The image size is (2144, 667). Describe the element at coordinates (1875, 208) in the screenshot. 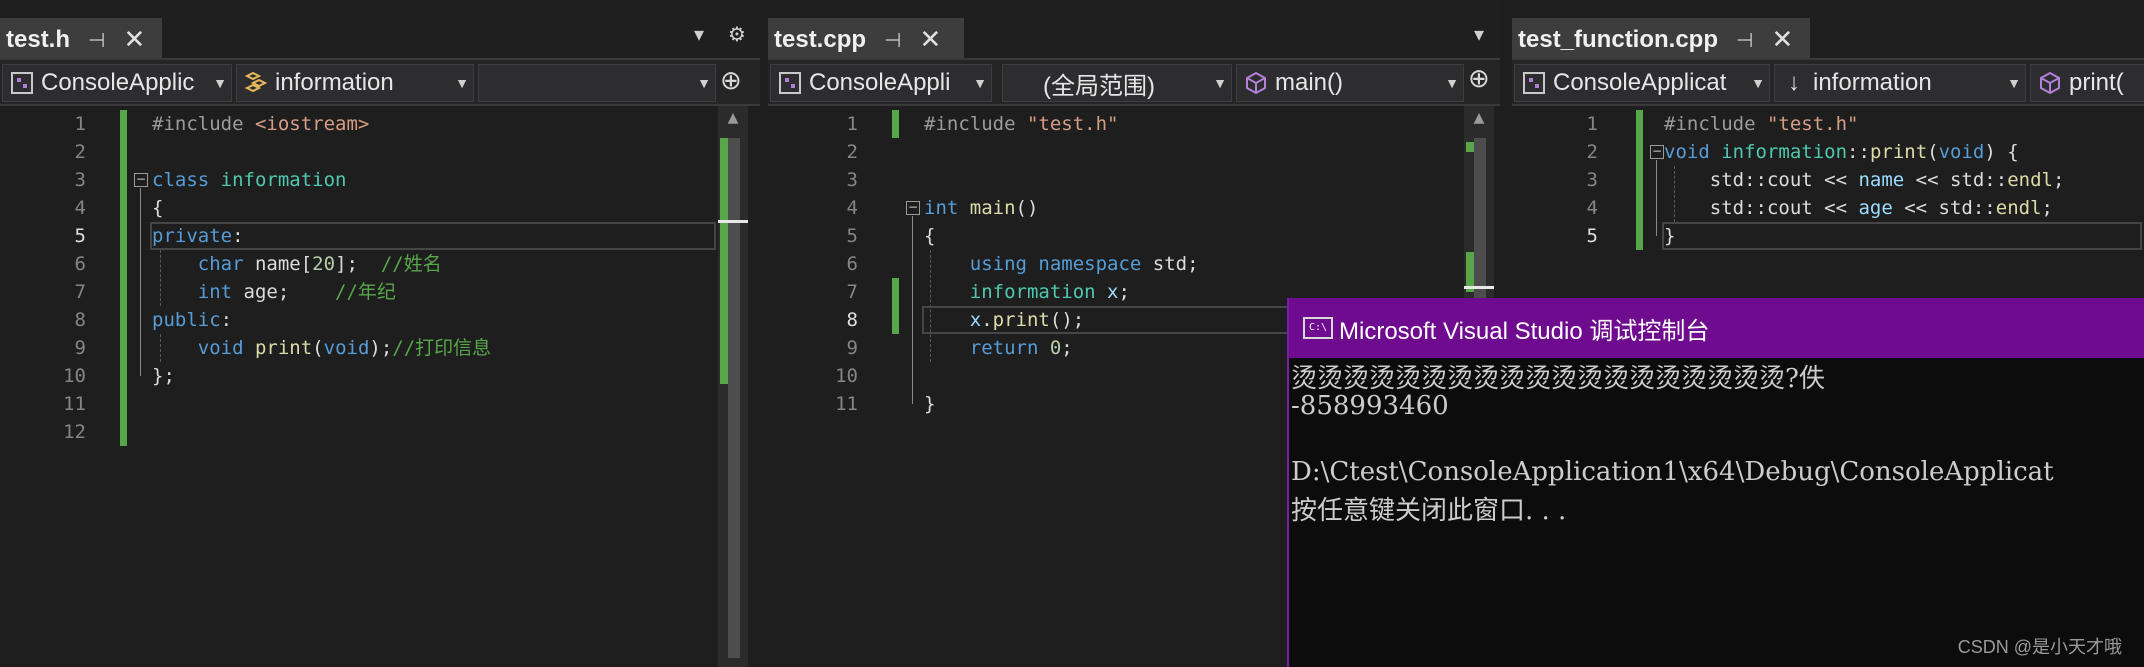

I see `code-token: age` at that location.